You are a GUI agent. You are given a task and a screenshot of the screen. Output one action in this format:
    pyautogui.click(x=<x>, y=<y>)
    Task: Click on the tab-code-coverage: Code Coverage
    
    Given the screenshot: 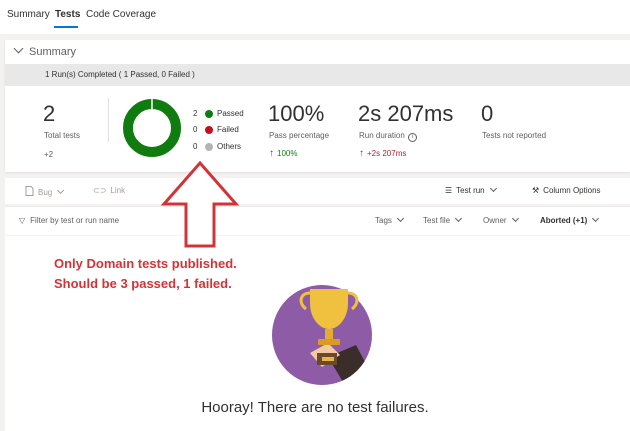 What is the action you would take?
    pyautogui.click(x=121, y=14)
    